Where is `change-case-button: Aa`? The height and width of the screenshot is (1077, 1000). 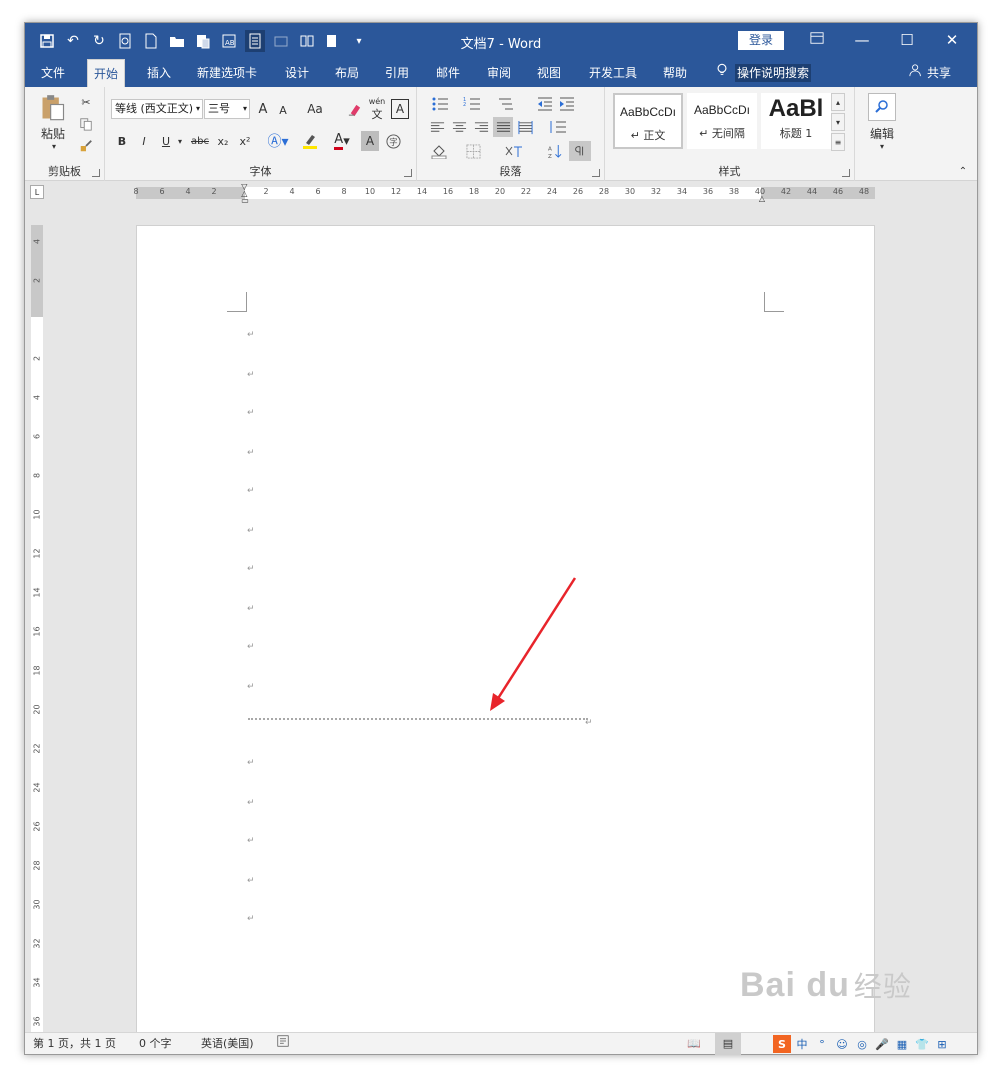
change-case-button: Aa is located at coordinates (315, 109).